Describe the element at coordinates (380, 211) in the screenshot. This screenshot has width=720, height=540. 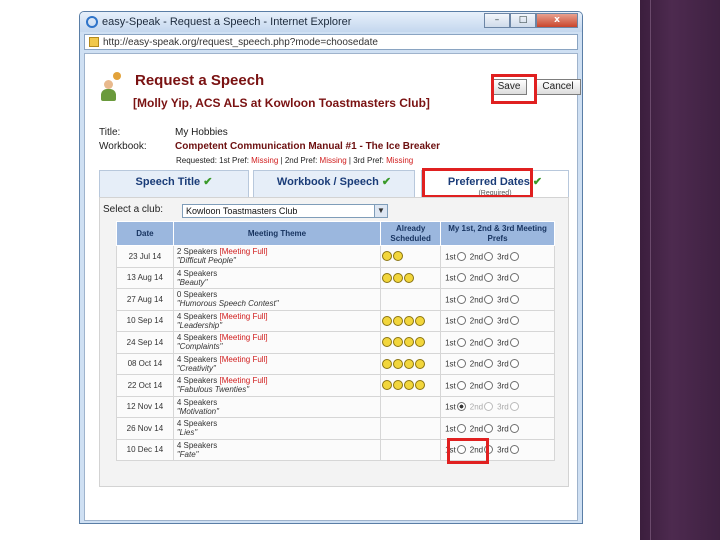
I see `chevron-down-icon: ▼` at that location.